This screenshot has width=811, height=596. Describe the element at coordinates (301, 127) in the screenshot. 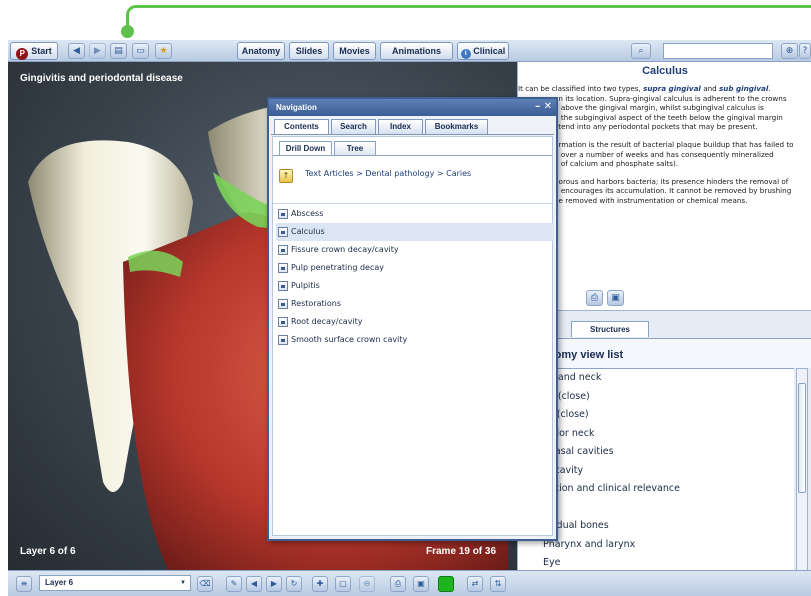

I see `tab-contents: Contents` at that location.